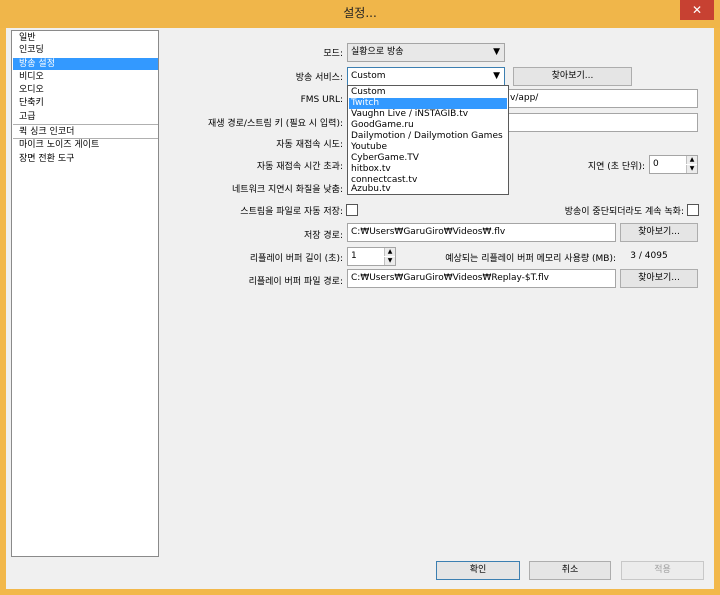  What do you see at coordinates (85, 64) in the screenshot?
I see `sidebar-item-broadcast: 방송 설정` at bounding box center [85, 64].